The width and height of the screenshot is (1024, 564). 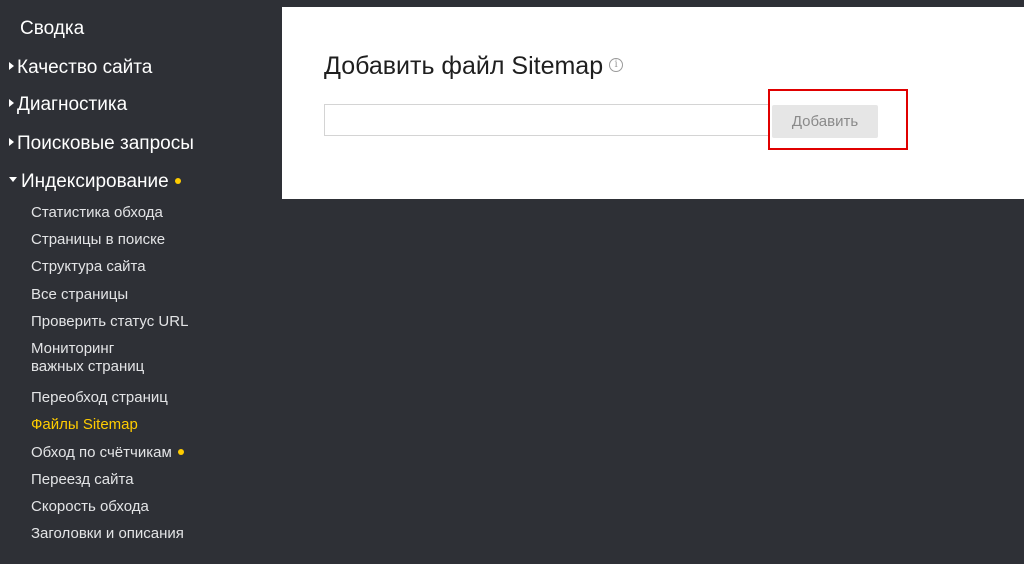 What do you see at coordinates (72, 104) in the screenshot?
I see `sidebar-item-label: Диагностика` at bounding box center [72, 104].